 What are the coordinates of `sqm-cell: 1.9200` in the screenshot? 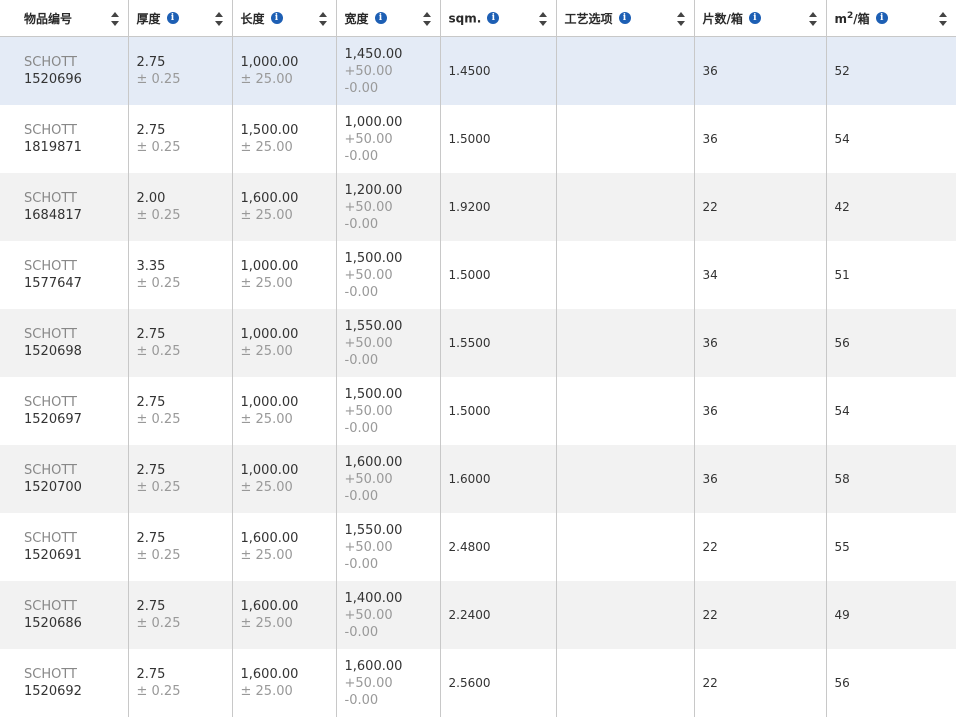 It's located at (498, 207).